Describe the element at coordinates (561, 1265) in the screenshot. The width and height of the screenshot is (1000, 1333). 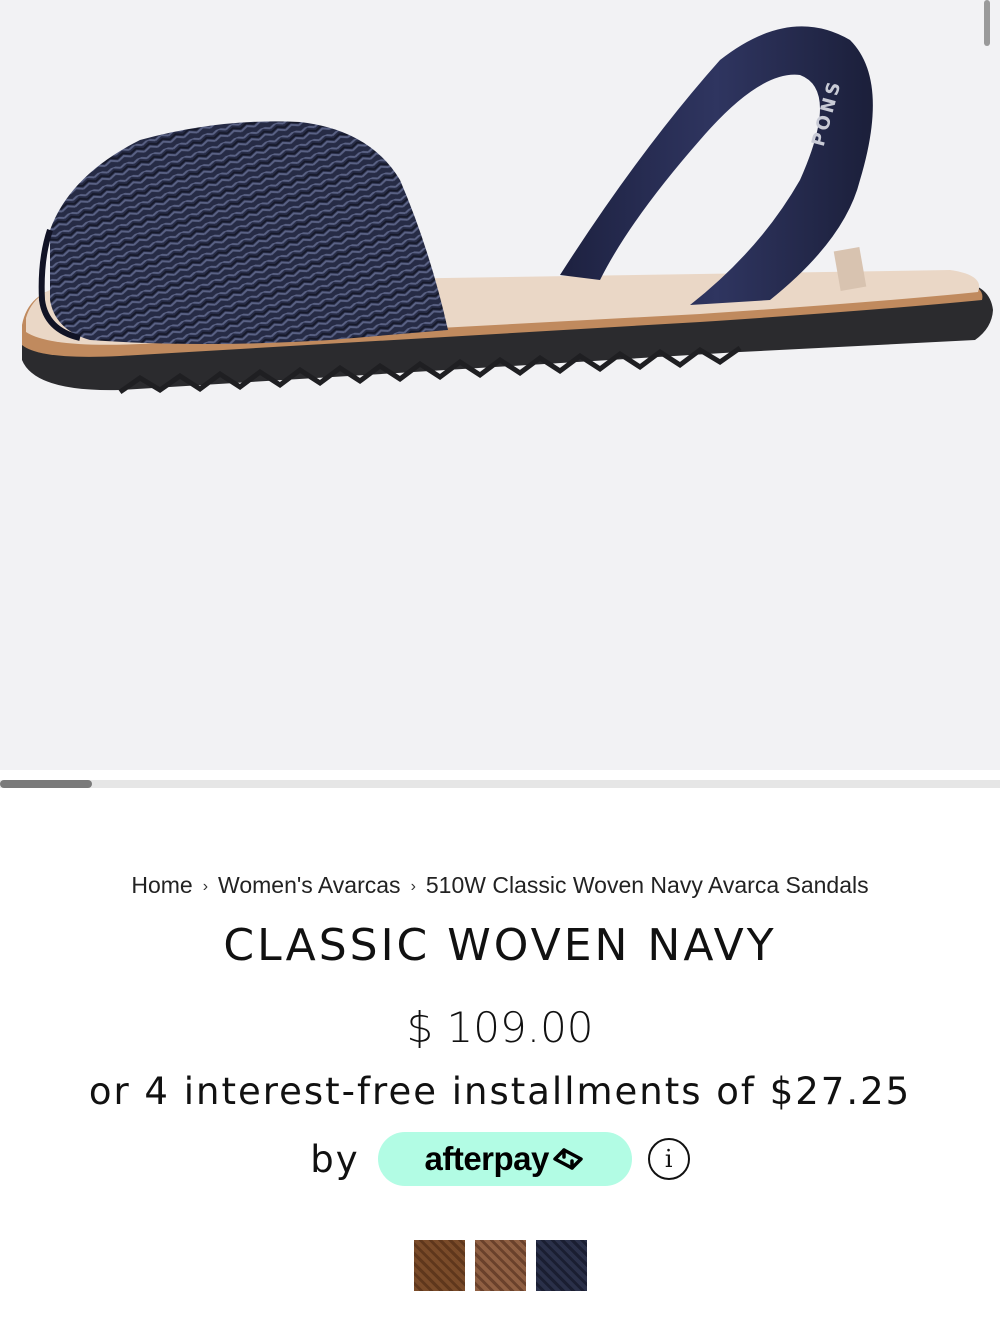
I see `swatch-navy` at that location.